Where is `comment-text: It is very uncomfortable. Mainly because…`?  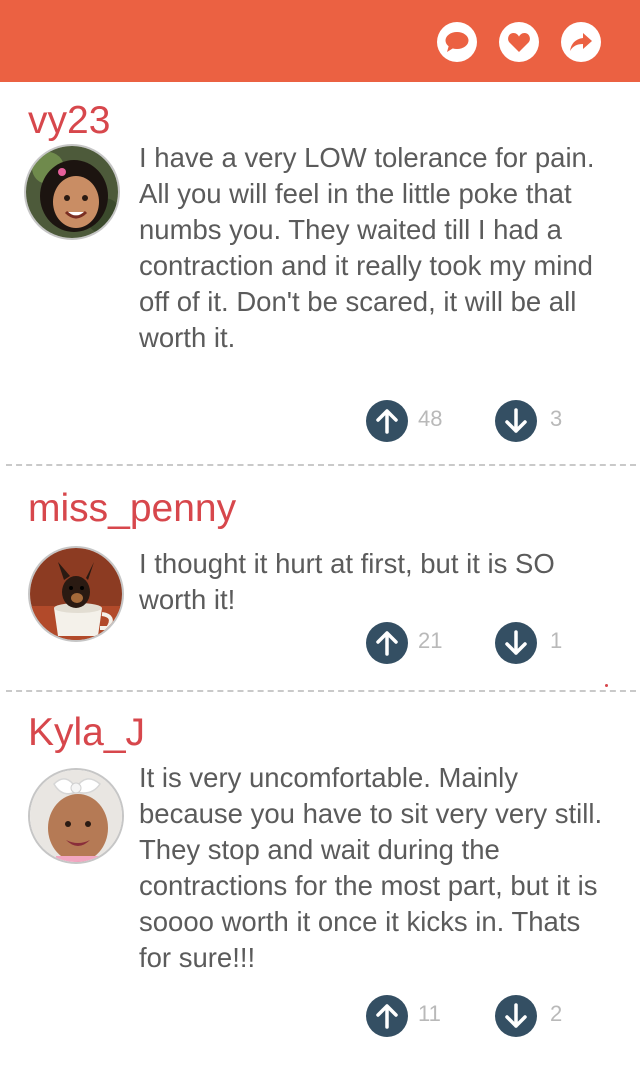 comment-text: It is very uncomfortable. Mainly because… is located at coordinates (371, 867).